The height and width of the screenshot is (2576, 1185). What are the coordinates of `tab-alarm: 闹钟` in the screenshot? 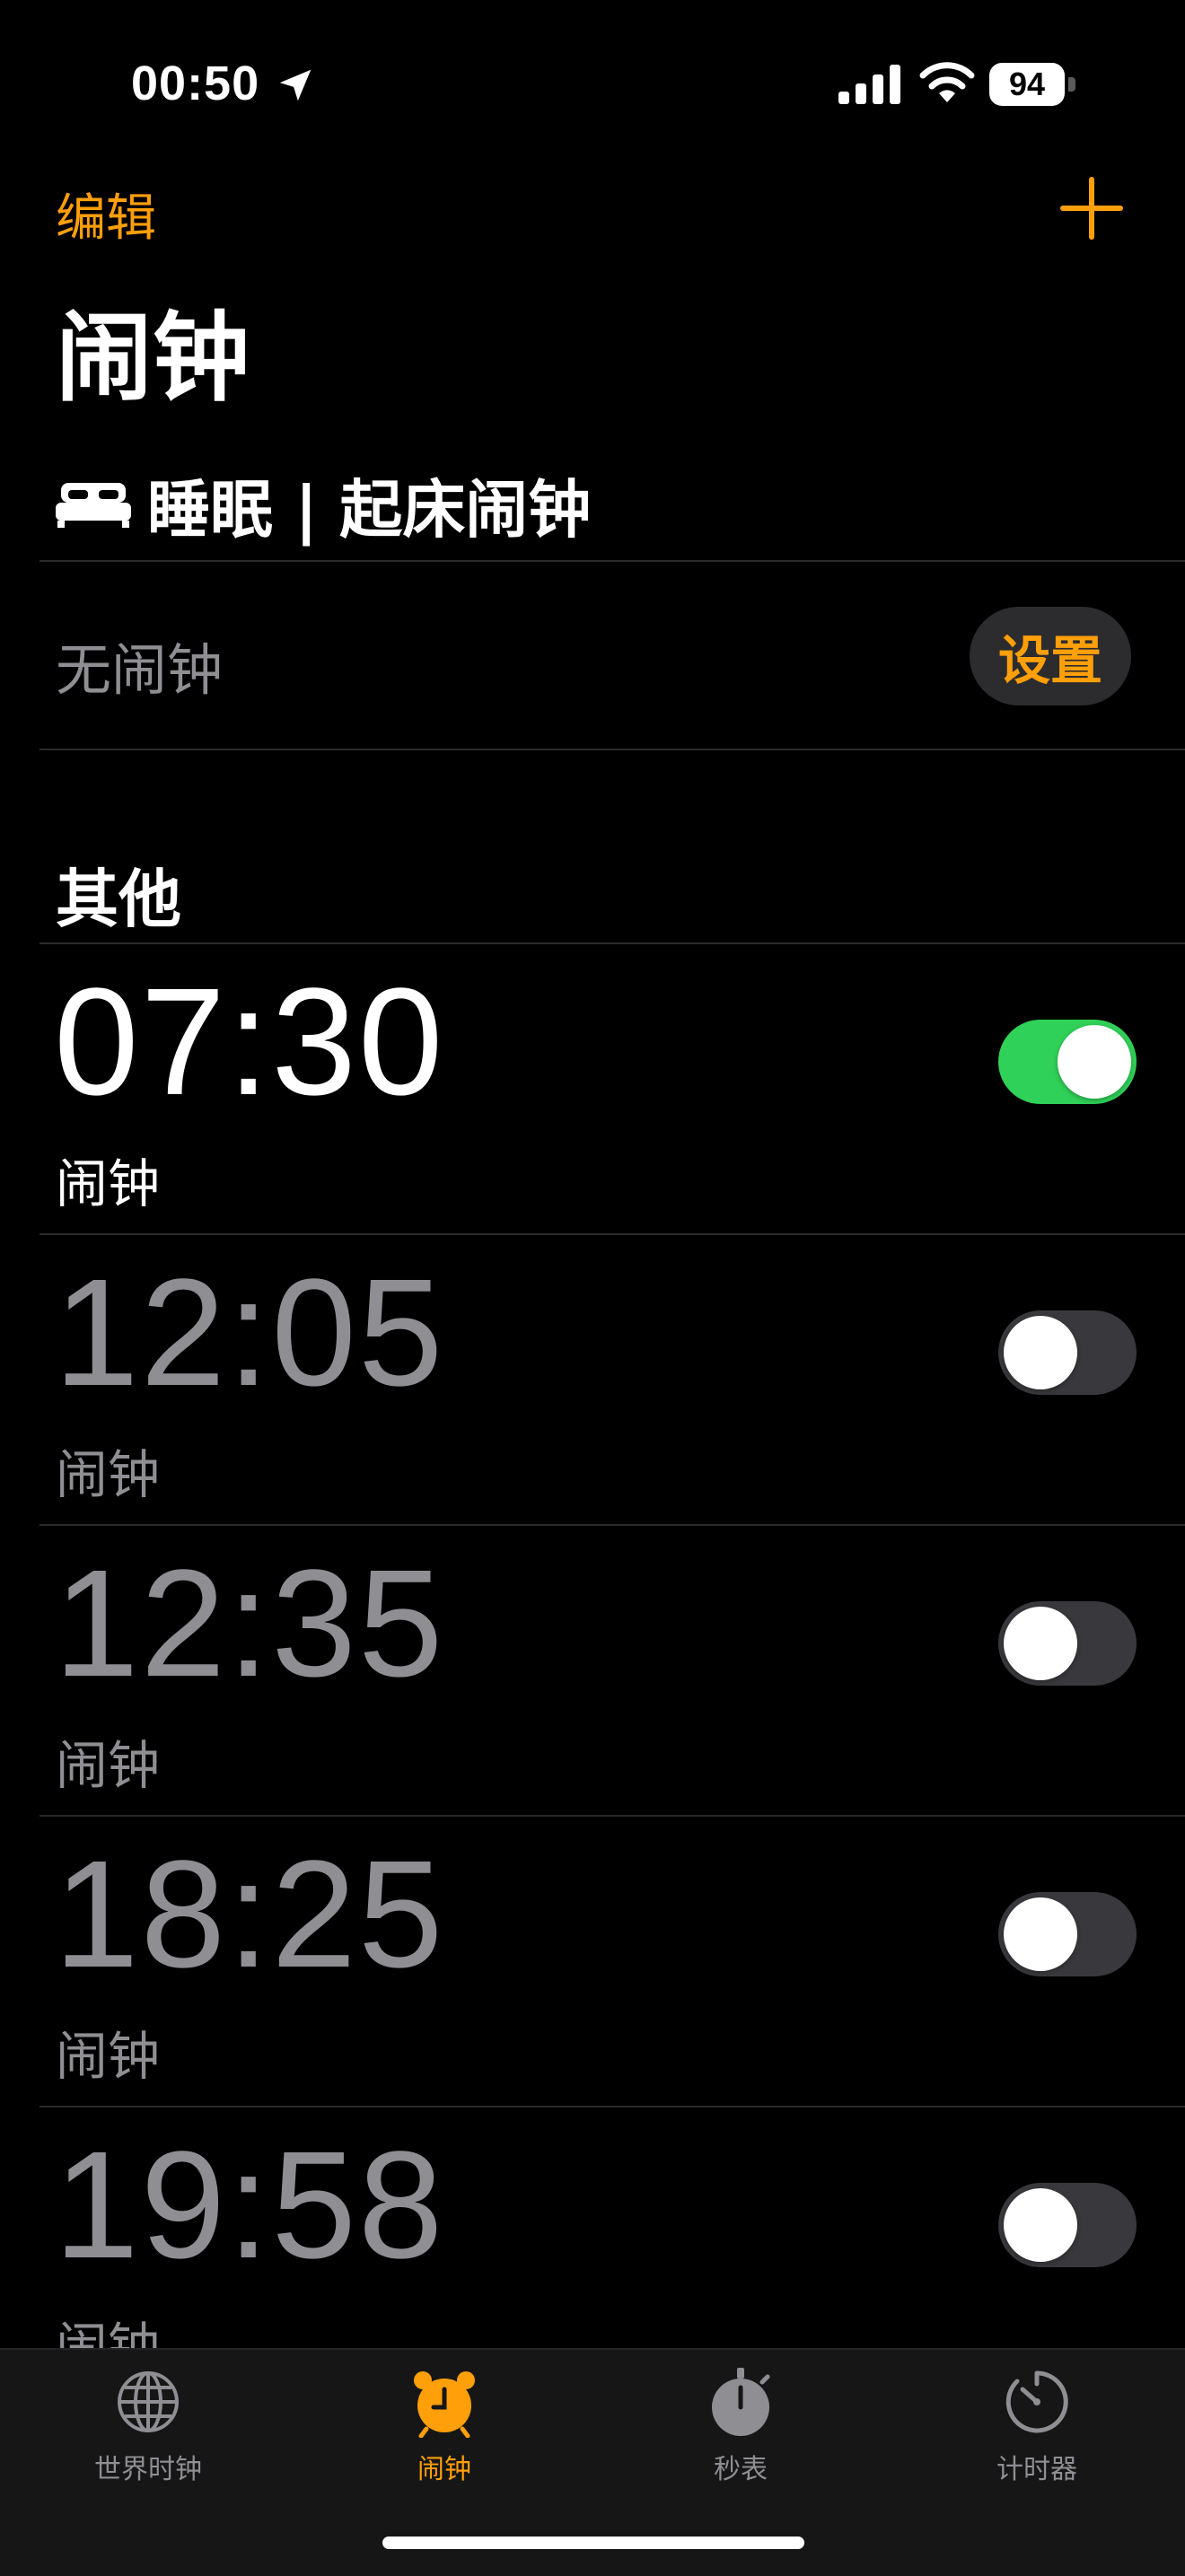 It's located at (444, 2433).